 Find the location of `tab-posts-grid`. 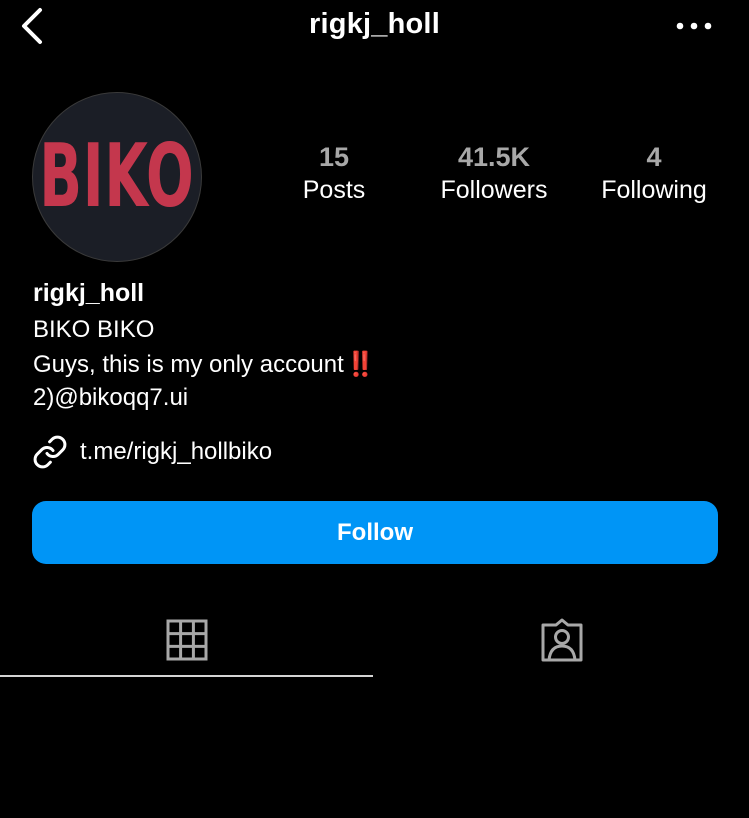

tab-posts-grid is located at coordinates (186, 640).